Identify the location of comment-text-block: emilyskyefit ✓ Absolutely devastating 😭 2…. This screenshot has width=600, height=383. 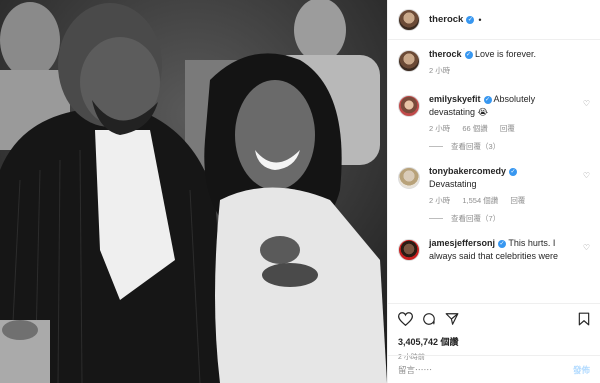
(509, 114).